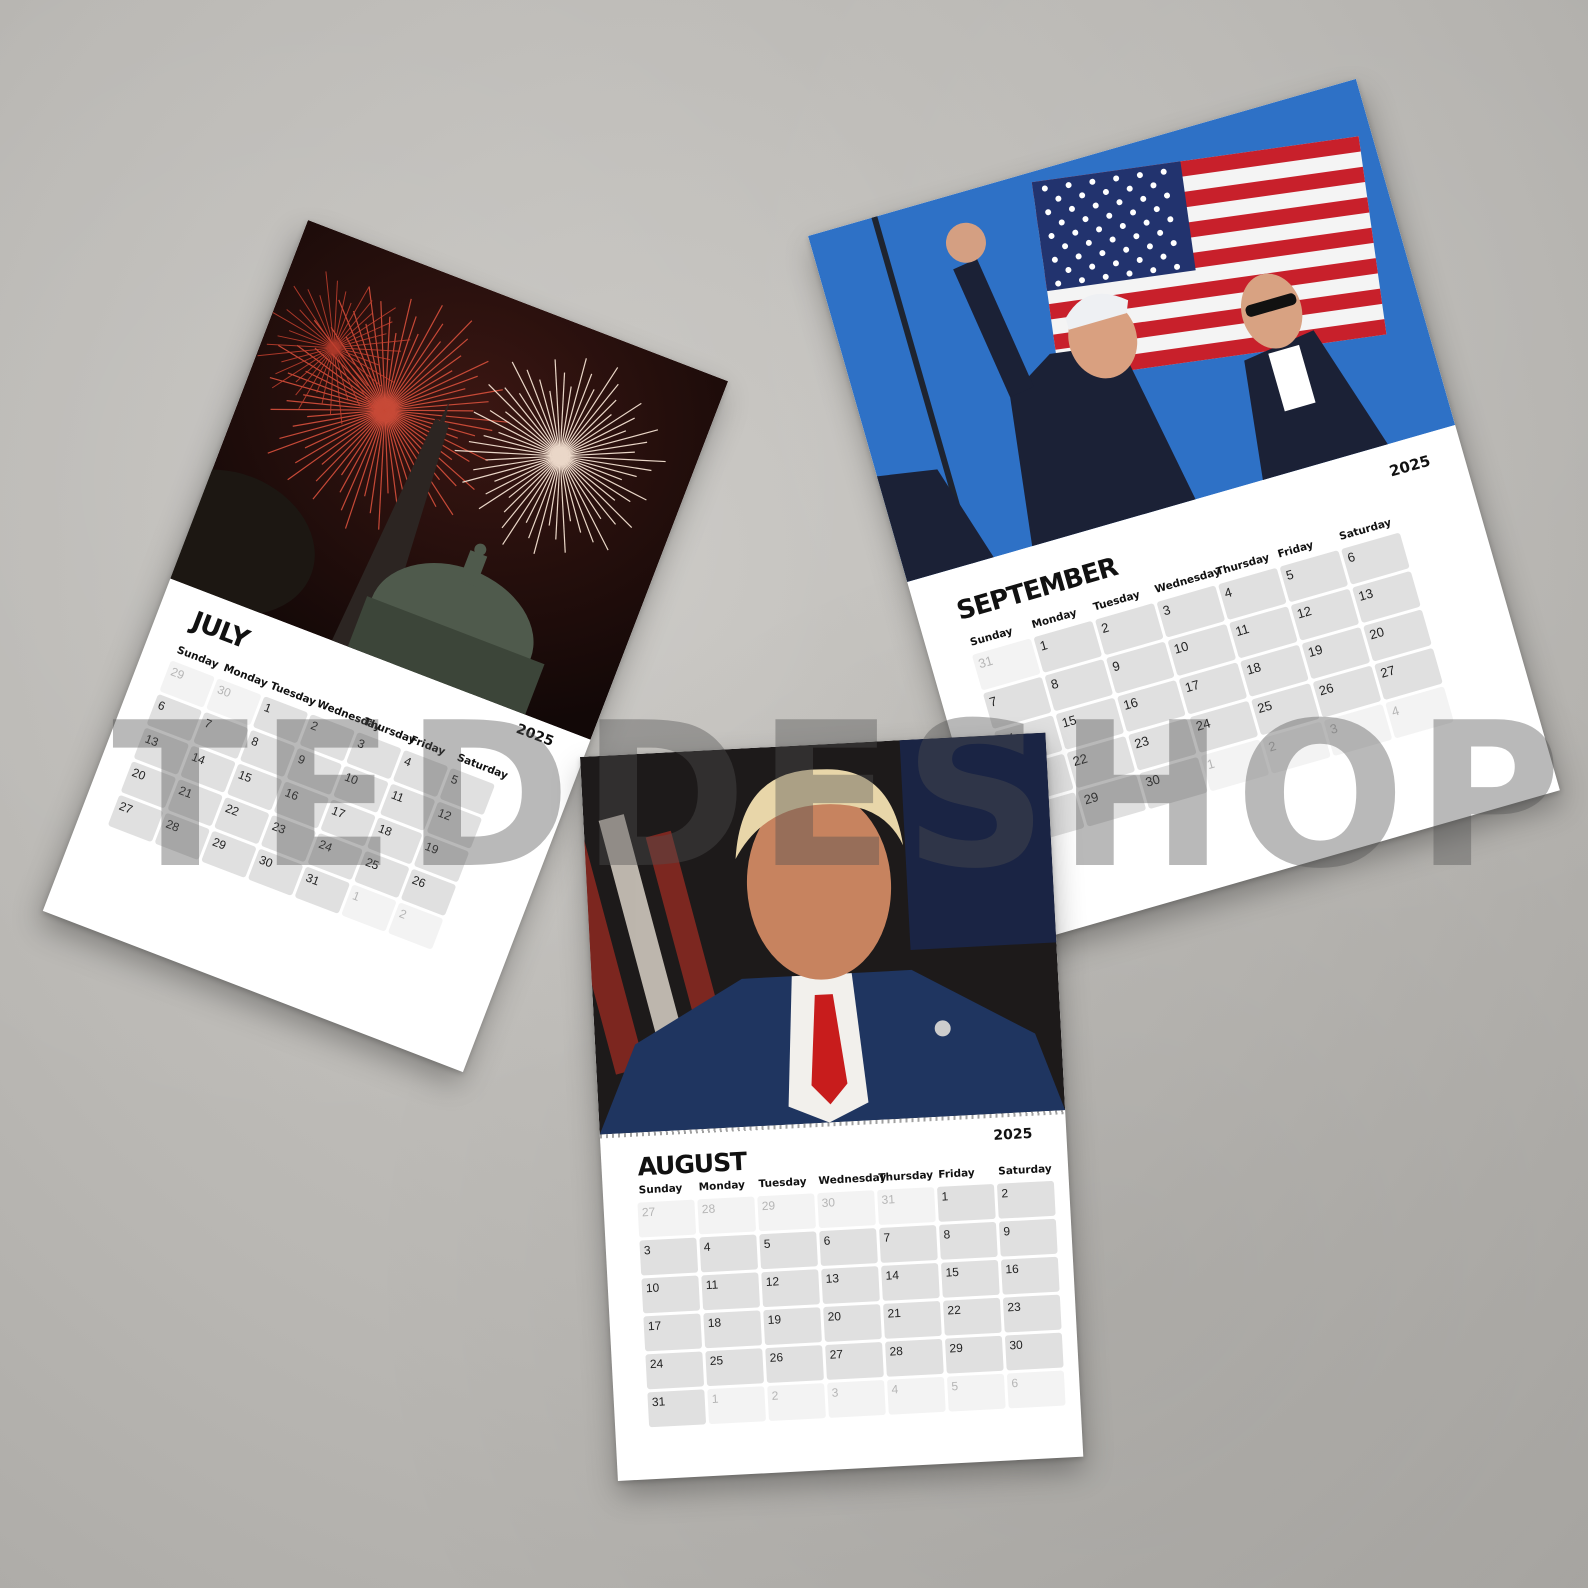 This screenshot has width=1588, height=1588. I want to click on month-title: AUGUST, so click(691, 1164).